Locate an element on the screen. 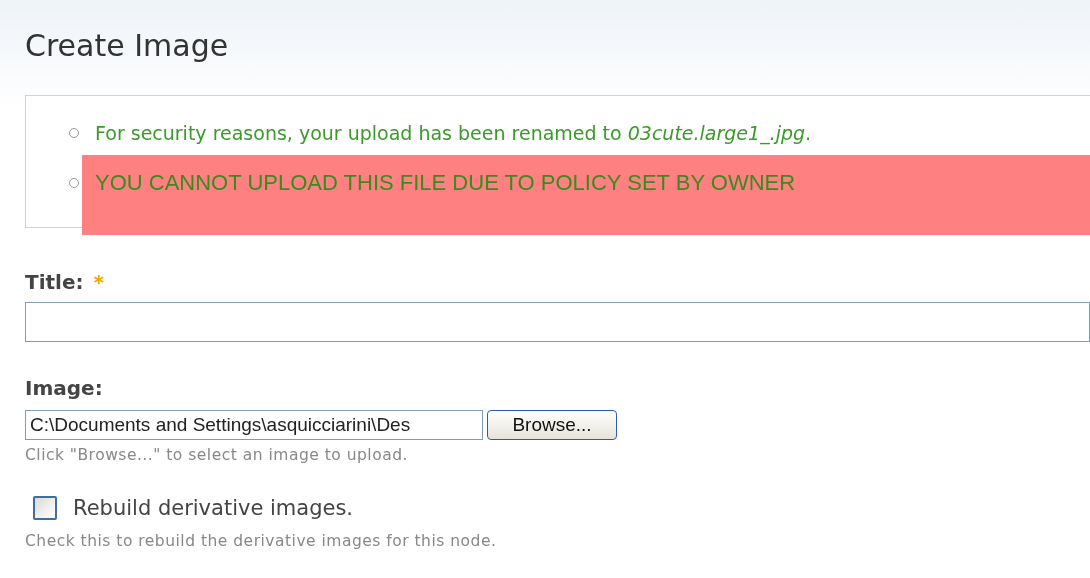 The height and width of the screenshot is (578, 1090). help-text: Click "Browse..." to select an image to upload. is located at coordinates (217, 455).